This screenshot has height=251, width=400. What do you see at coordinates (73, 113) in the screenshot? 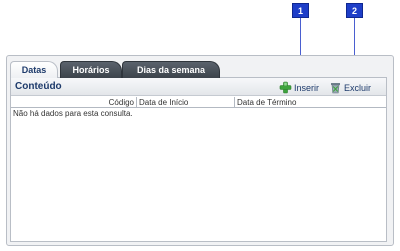
I see `empty-message: Não há dados para esta consulta.` at bounding box center [73, 113].